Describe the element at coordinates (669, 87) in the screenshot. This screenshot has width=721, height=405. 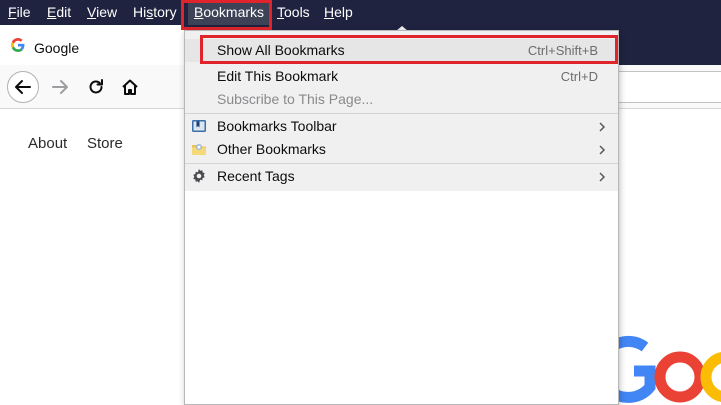
I see `url-bar` at that location.